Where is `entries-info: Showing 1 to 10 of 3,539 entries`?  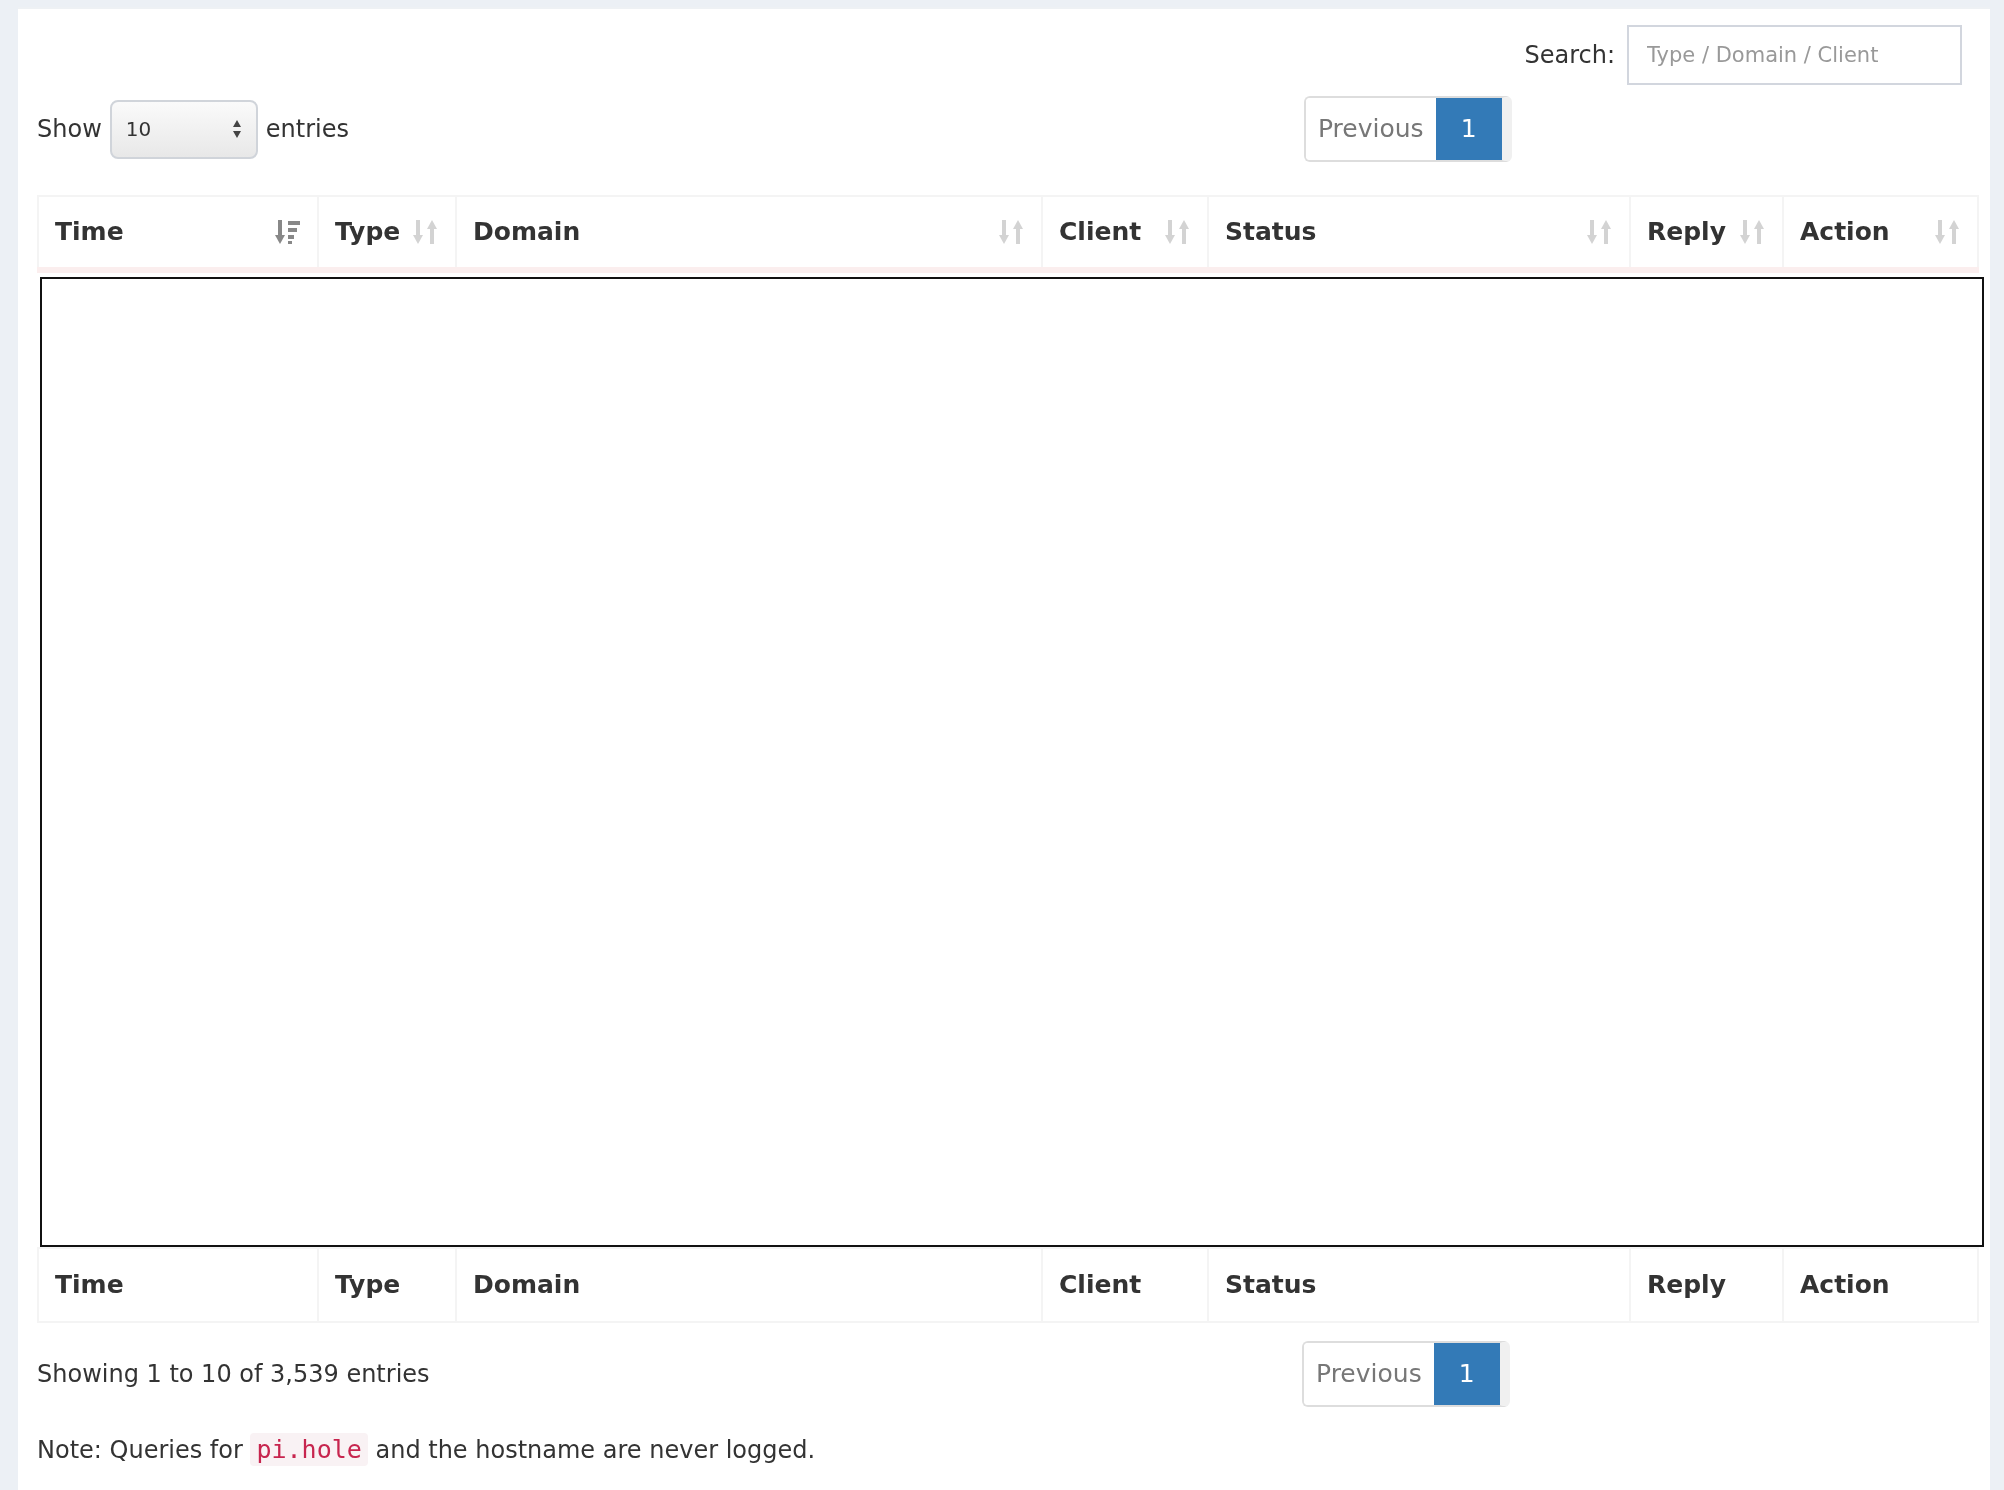 entries-info: Showing 1 to 10 of 3,539 entries is located at coordinates (234, 1374).